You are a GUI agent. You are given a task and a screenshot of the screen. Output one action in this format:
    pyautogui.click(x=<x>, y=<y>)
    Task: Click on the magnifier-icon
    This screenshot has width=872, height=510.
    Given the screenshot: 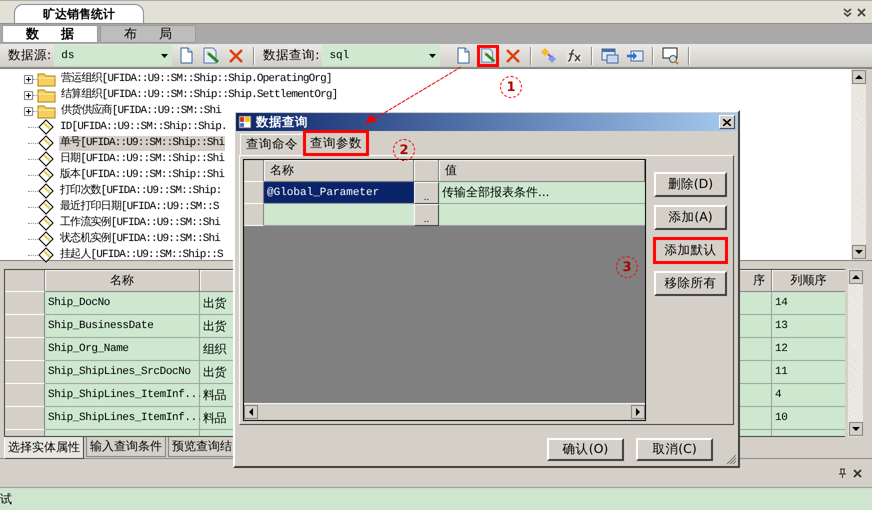 What is the action you would take?
    pyautogui.click(x=671, y=55)
    